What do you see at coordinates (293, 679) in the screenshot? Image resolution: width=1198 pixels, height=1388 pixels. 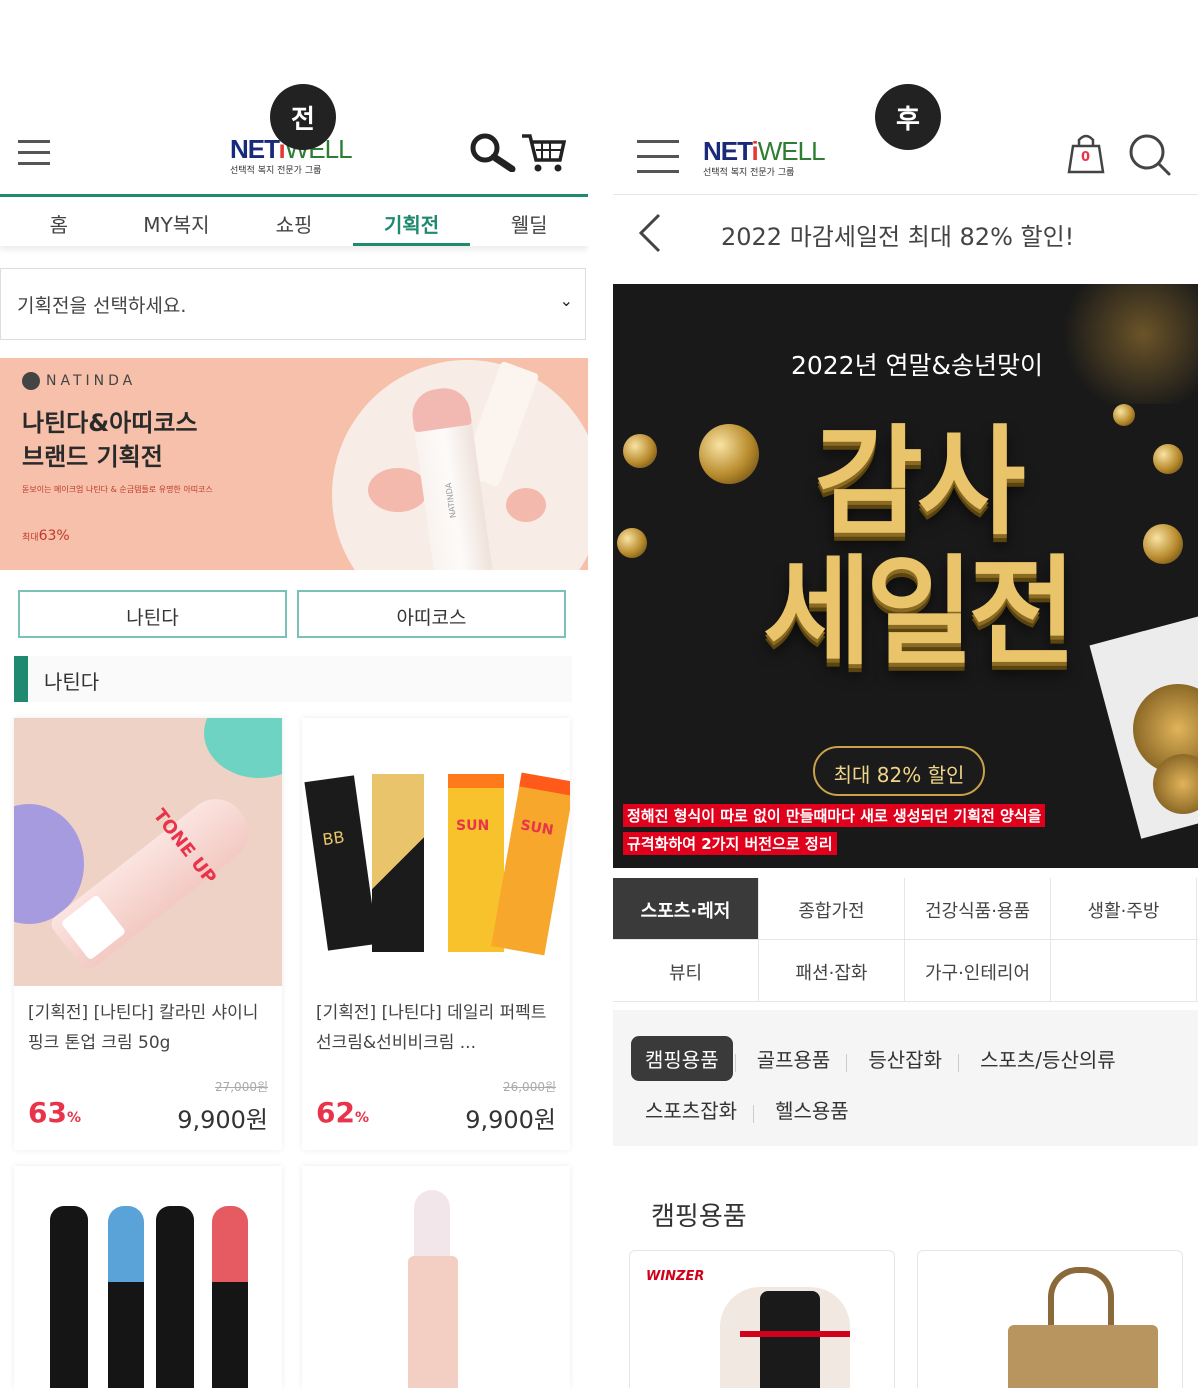 I see `section-title: 나틴다` at bounding box center [293, 679].